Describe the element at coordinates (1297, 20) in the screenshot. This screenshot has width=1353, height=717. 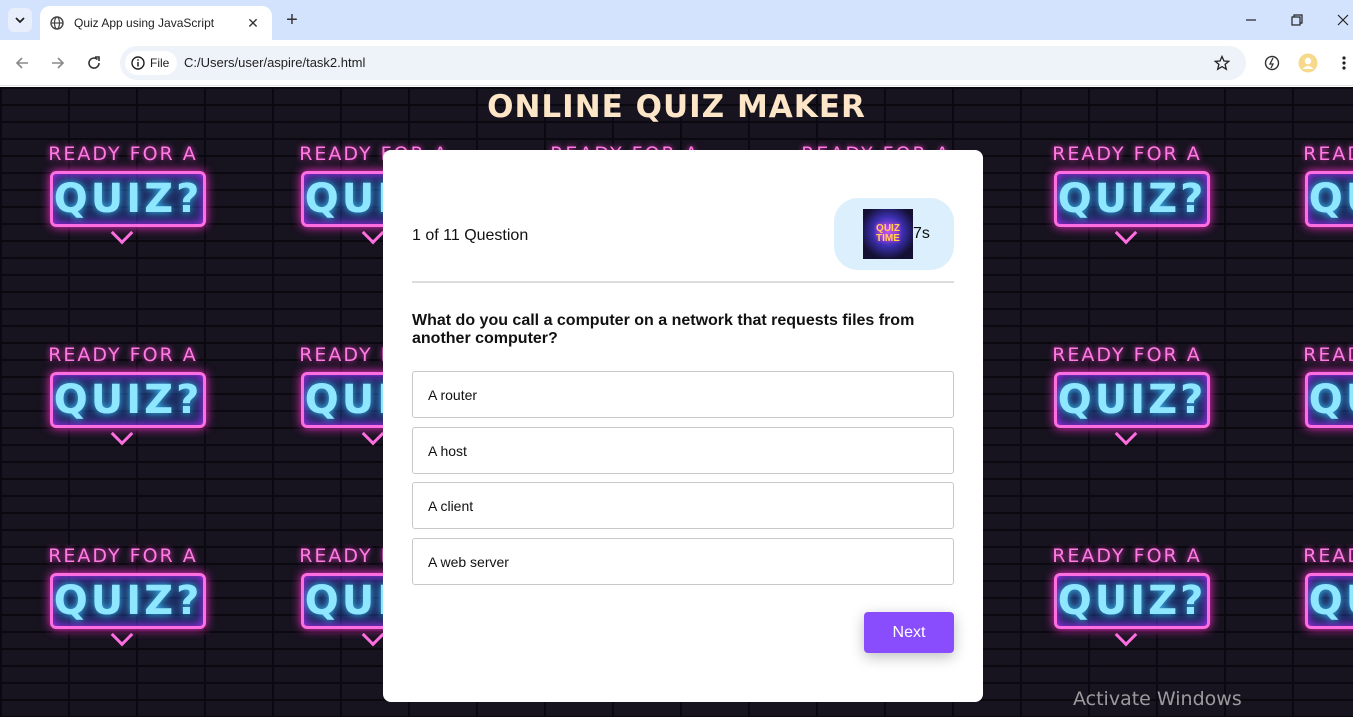
I see `restore-window-icon` at that location.